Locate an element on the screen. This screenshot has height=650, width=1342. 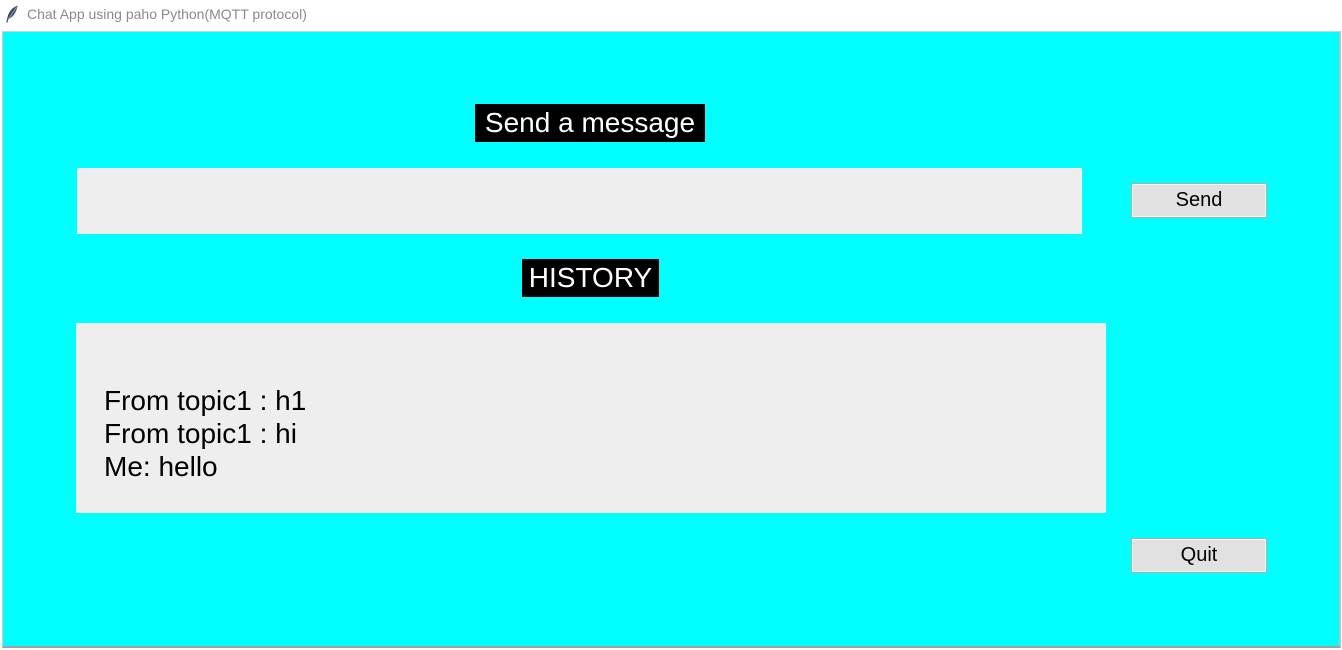
message-input is located at coordinates (579, 201).